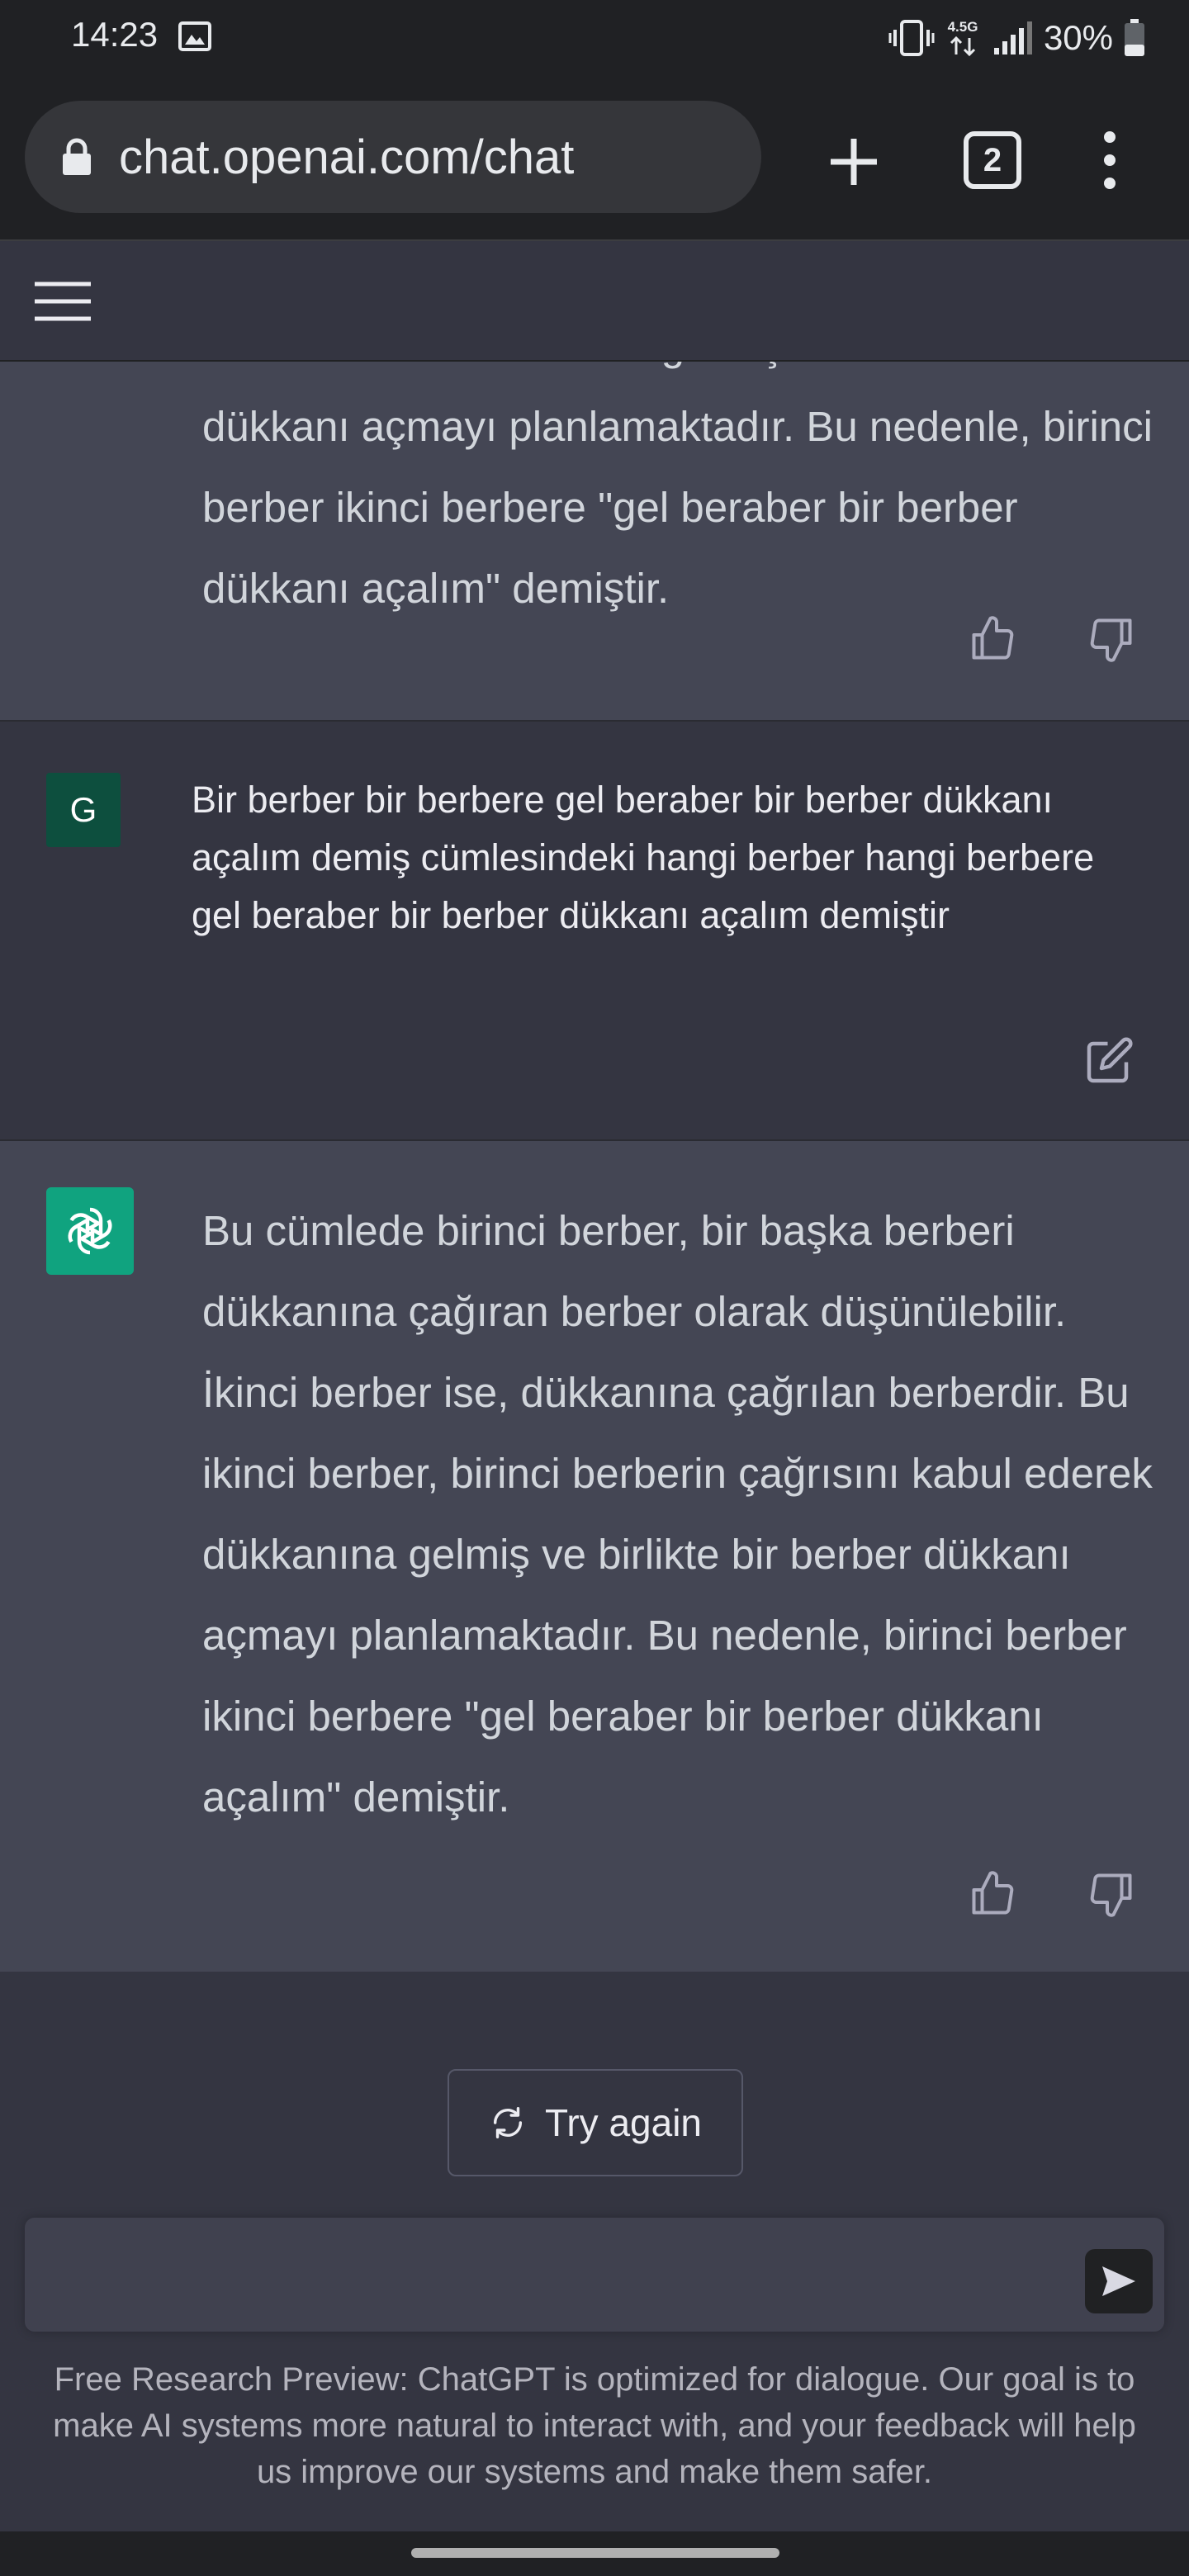 The width and height of the screenshot is (1189, 2576). Describe the element at coordinates (62, 301) in the screenshot. I see `hamburger-menu-icon` at that location.